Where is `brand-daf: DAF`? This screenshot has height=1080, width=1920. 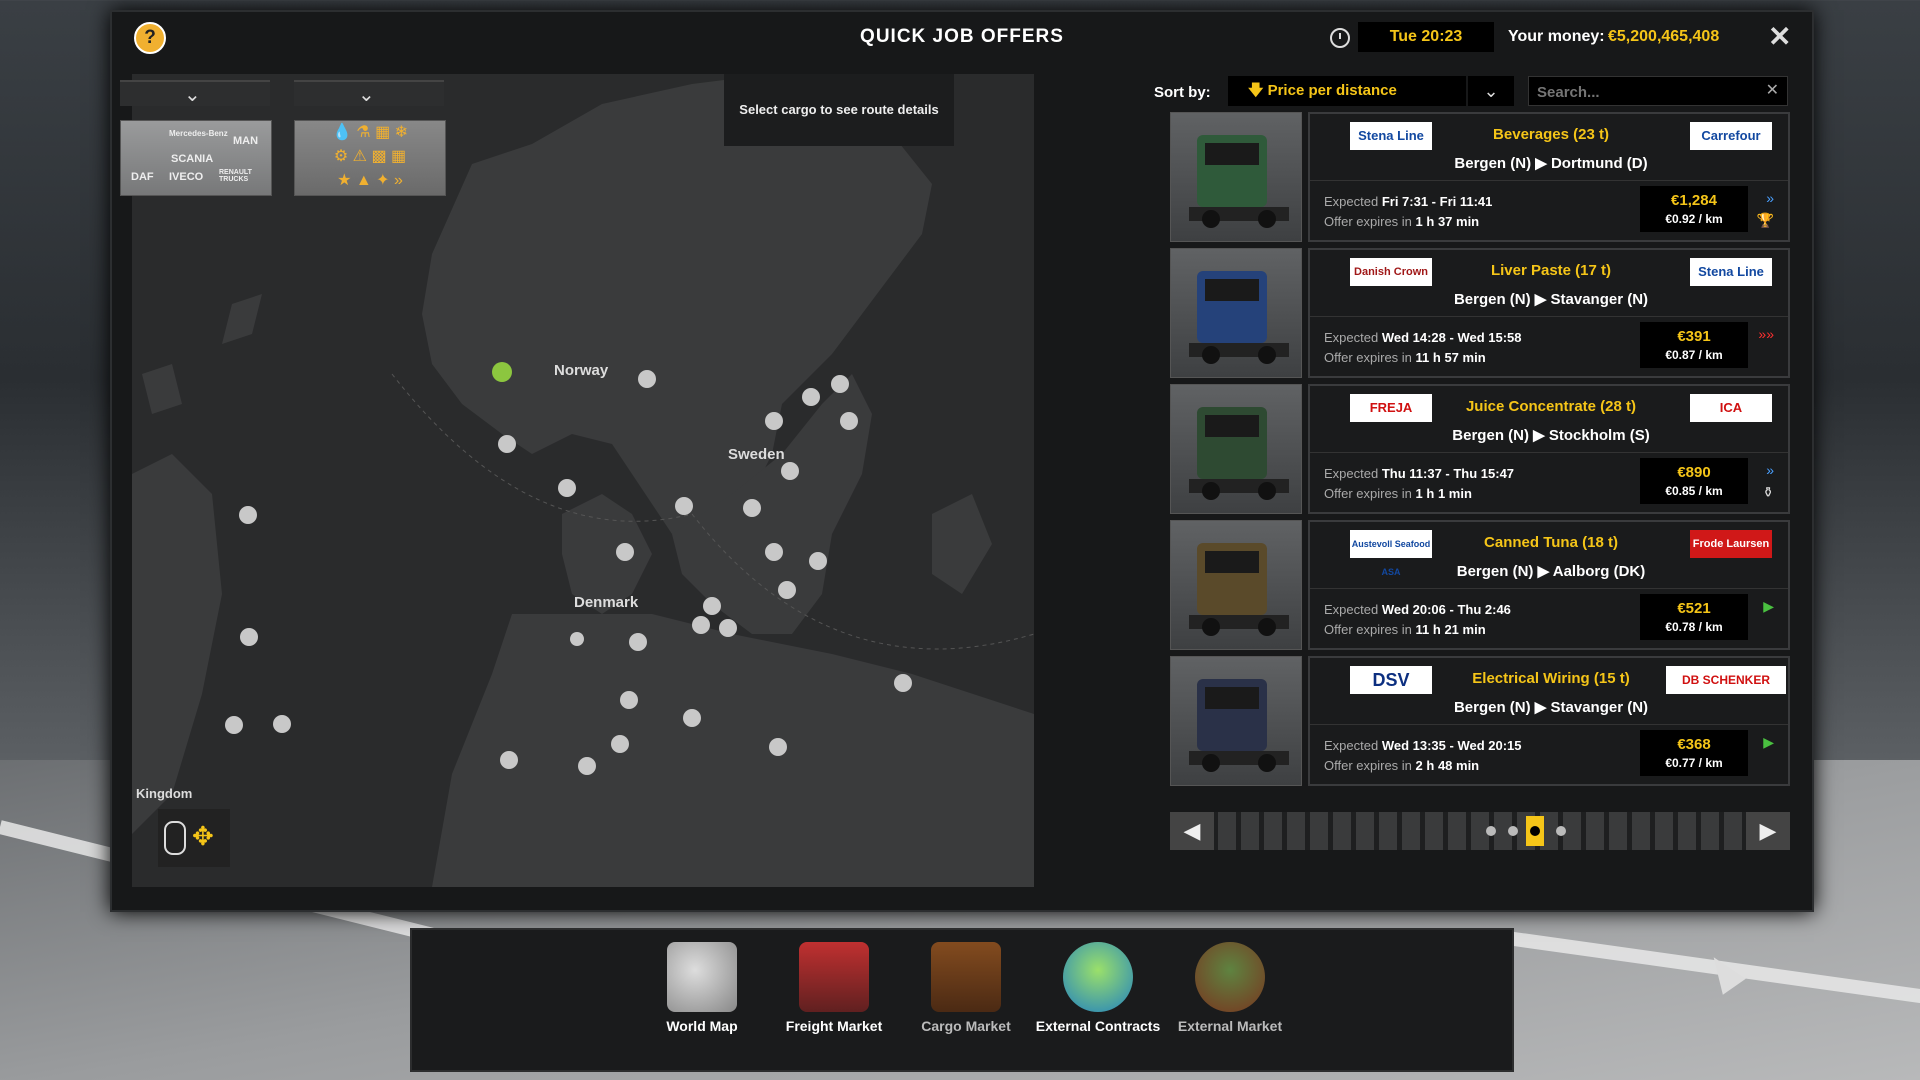 brand-daf: DAF is located at coordinates (142, 177).